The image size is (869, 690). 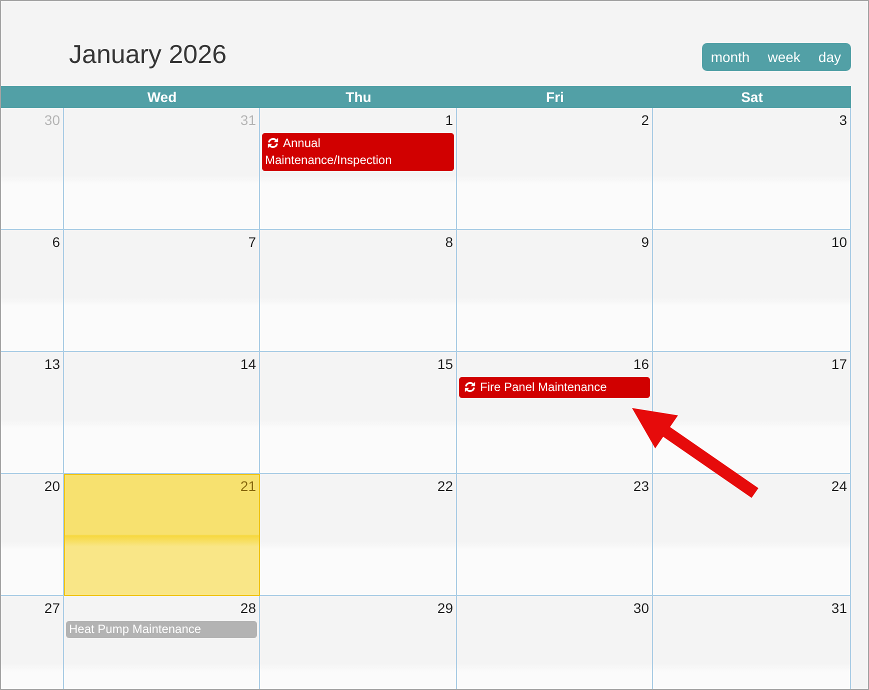 What do you see at coordinates (449, 242) in the screenshot?
I see `day-number: 8` at bounding box center [449, 242].